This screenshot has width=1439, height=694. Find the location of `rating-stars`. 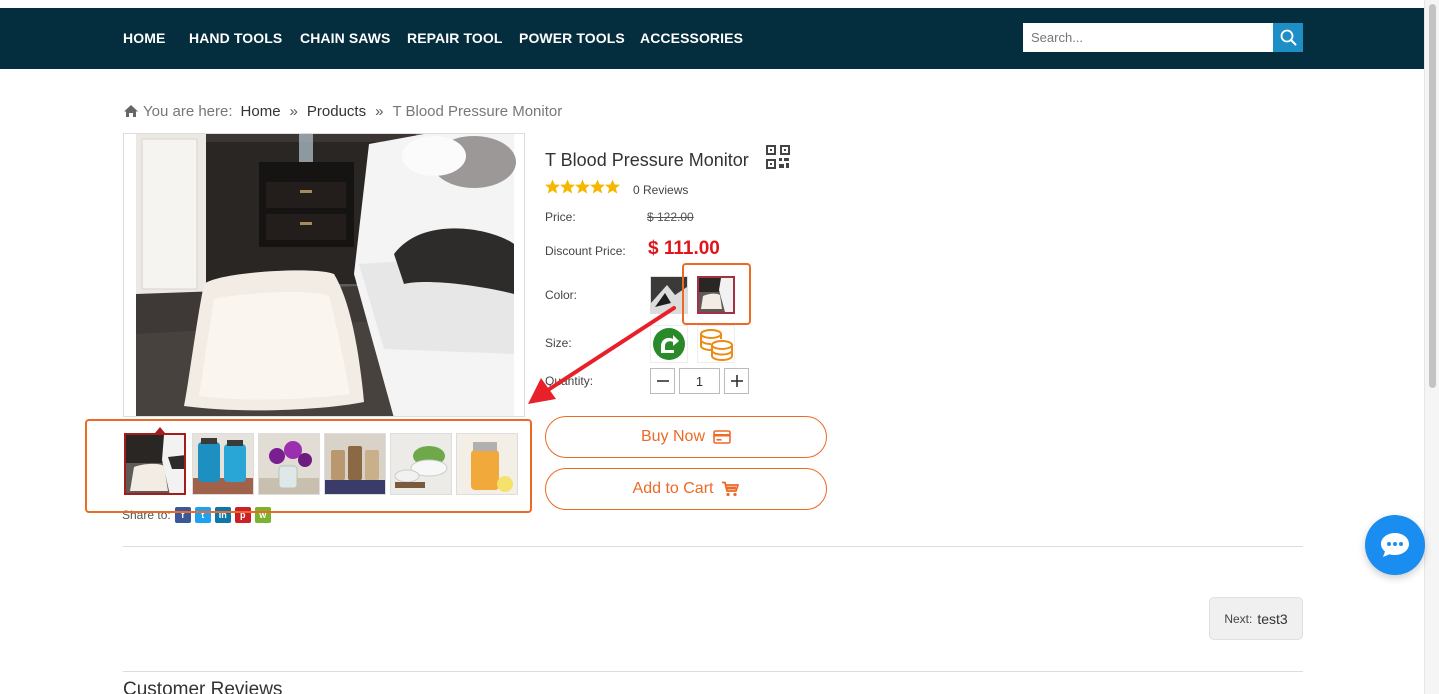

rating-stars is located at coordinates (583, 187).